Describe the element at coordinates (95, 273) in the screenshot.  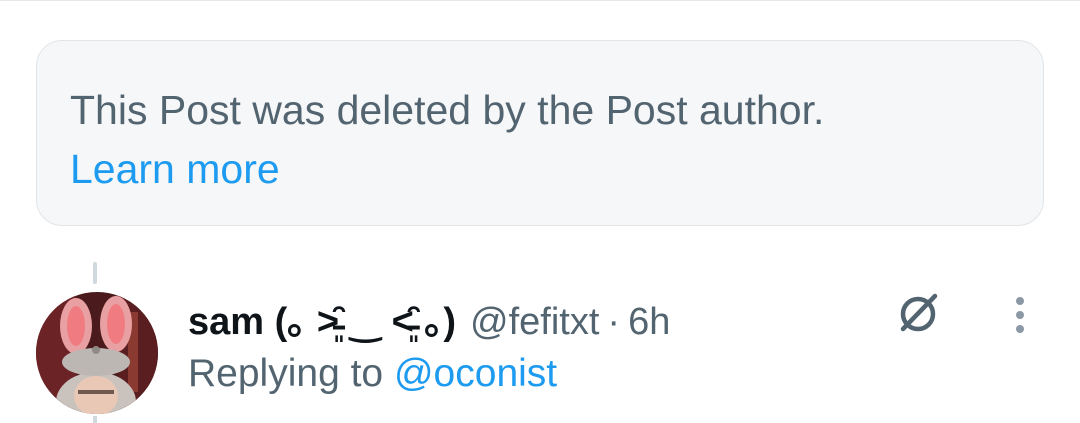
I see `thread-connector-line` at that location.